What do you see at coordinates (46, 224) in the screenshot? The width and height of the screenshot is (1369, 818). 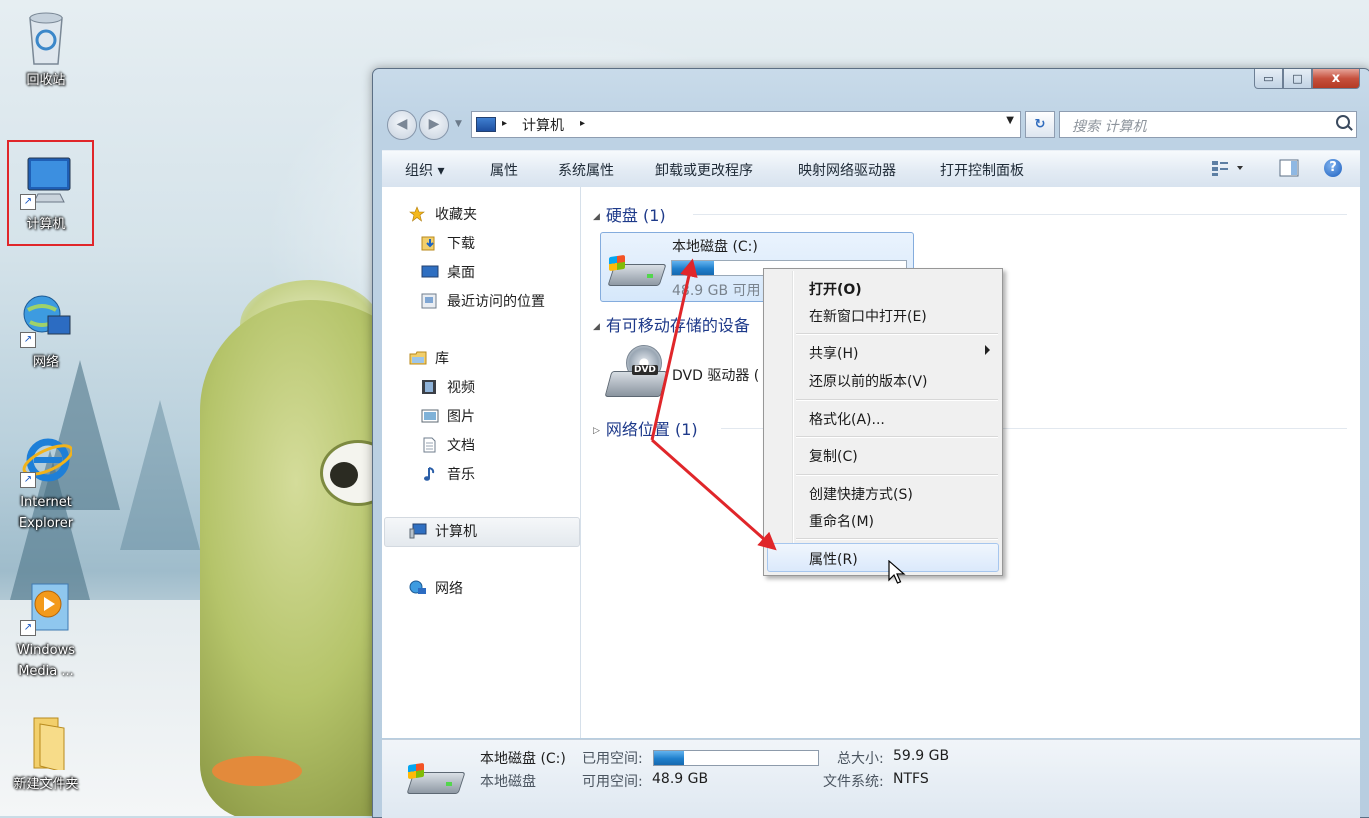 I see `desktop-icon-label: 计算机` at bounding box center [46, 224].